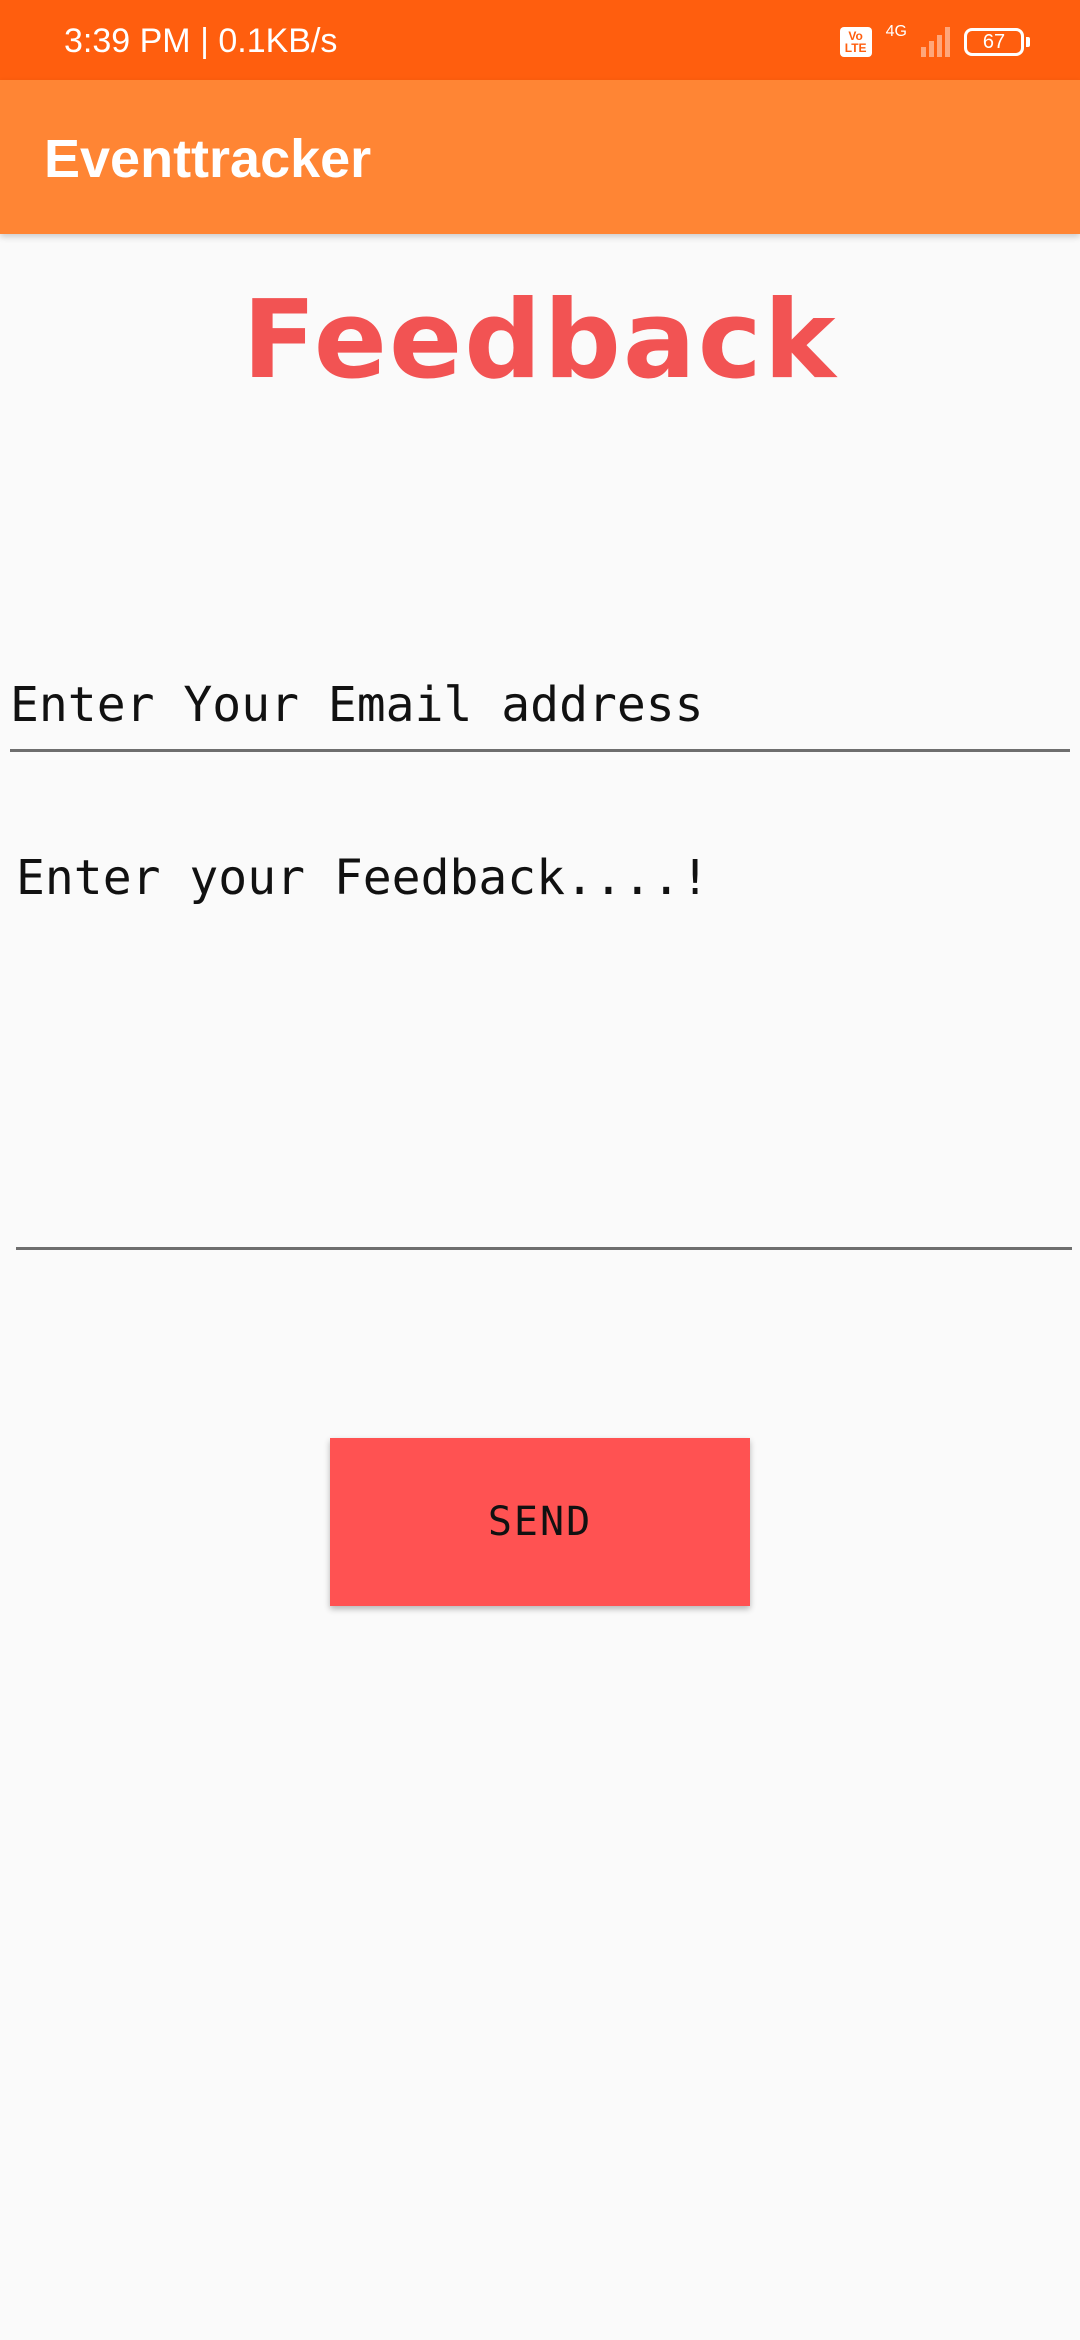  What do you see at coordinates (540, 340) in the screenshot?
I see `page-title: Feedback` at bounding box center [540, 340].